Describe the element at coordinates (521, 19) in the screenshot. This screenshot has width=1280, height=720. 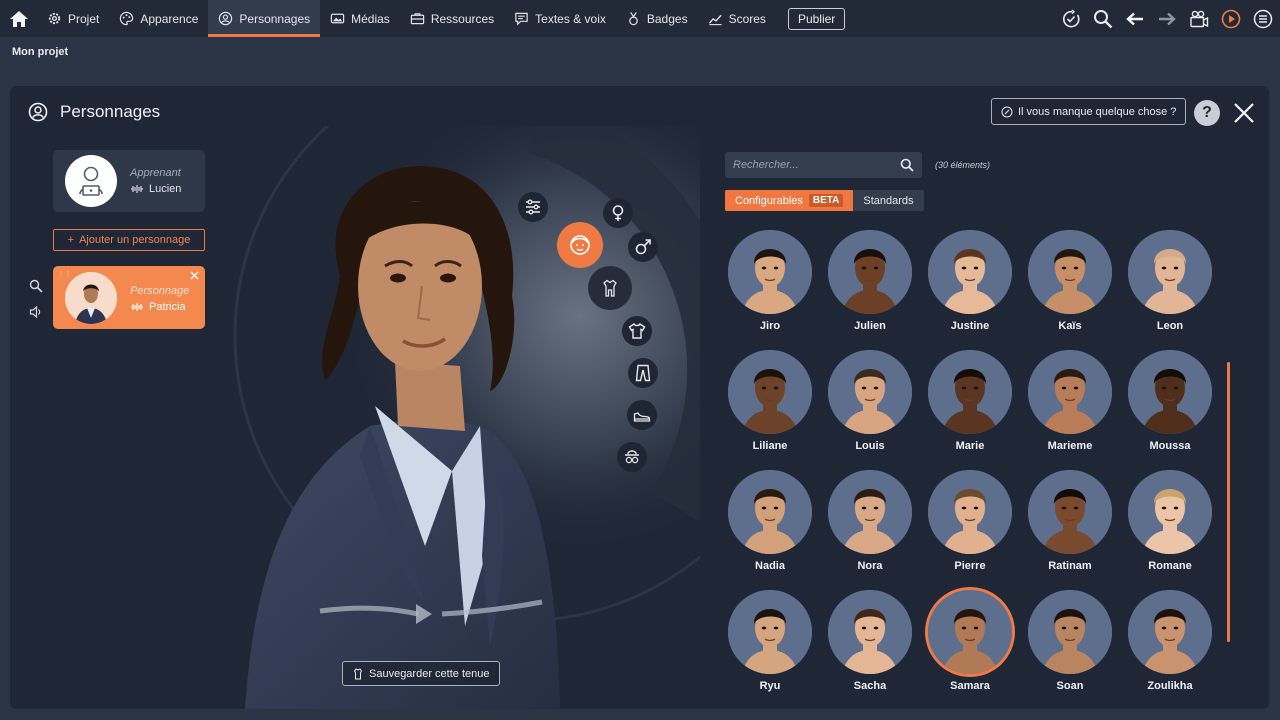
I see `speech-bubble-icon` at that location.